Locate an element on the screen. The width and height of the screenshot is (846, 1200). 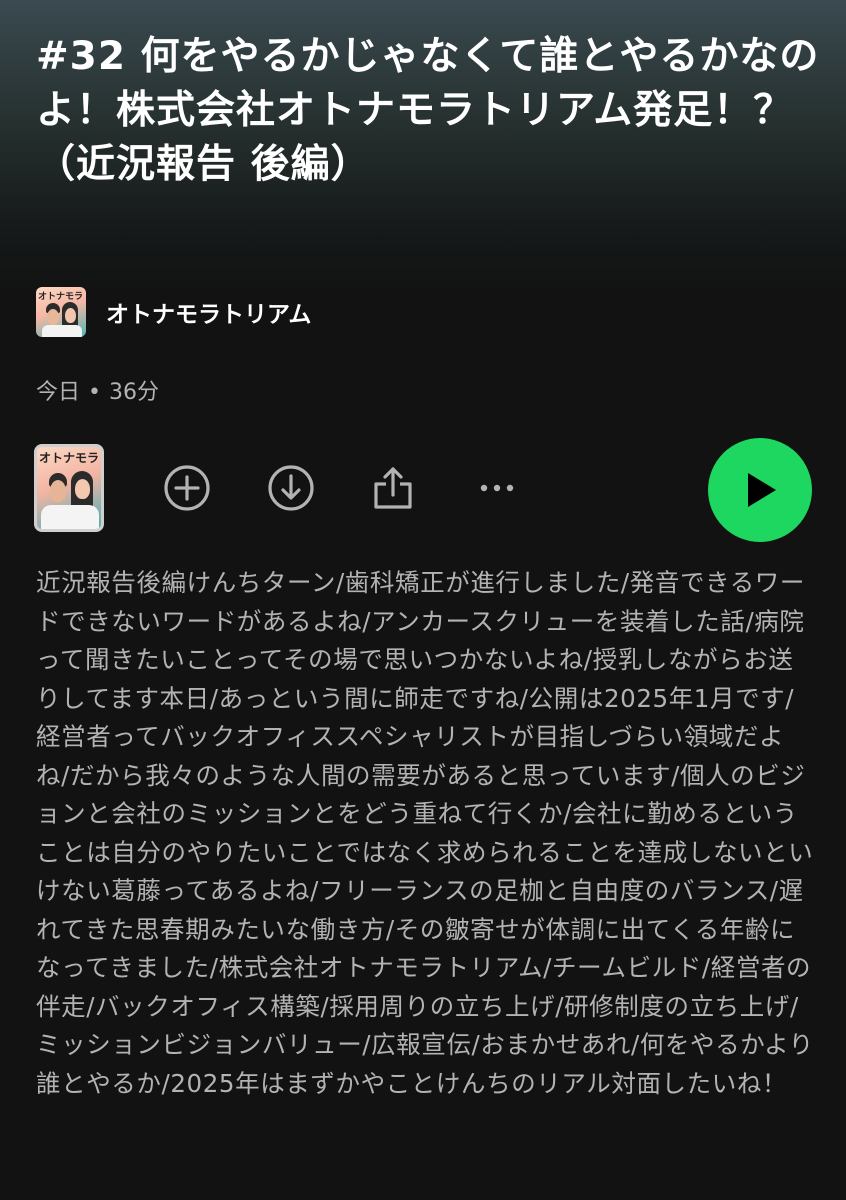
show-artwork: オトナモラトリアム is located at coordinates (61, 312).